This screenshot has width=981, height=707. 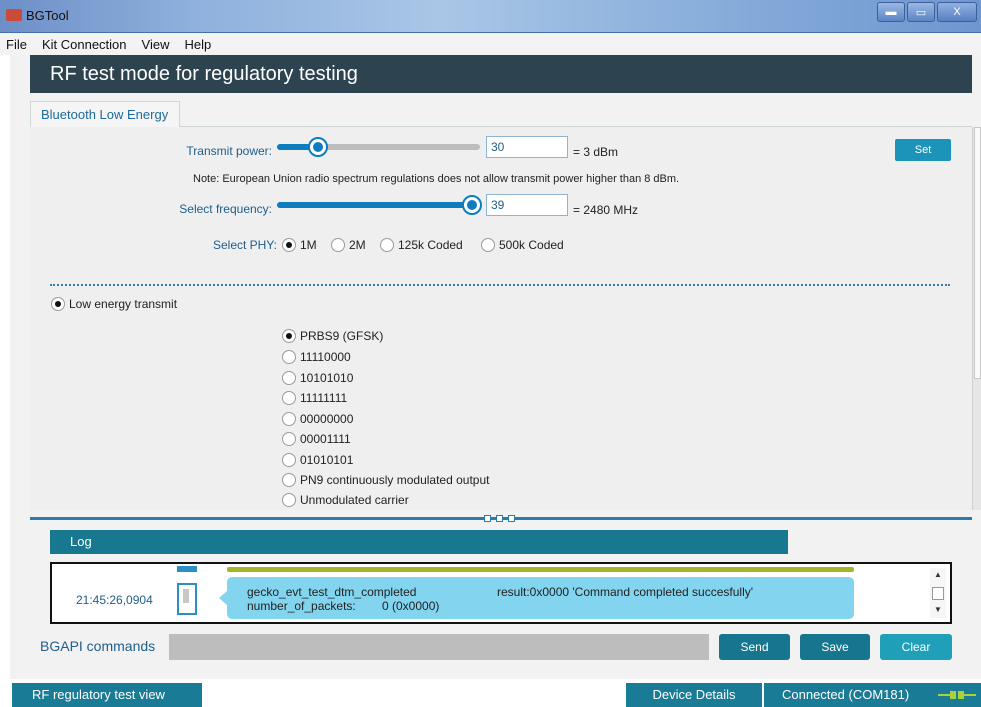 I want to click on device-icon, so click(x=187, y=592).